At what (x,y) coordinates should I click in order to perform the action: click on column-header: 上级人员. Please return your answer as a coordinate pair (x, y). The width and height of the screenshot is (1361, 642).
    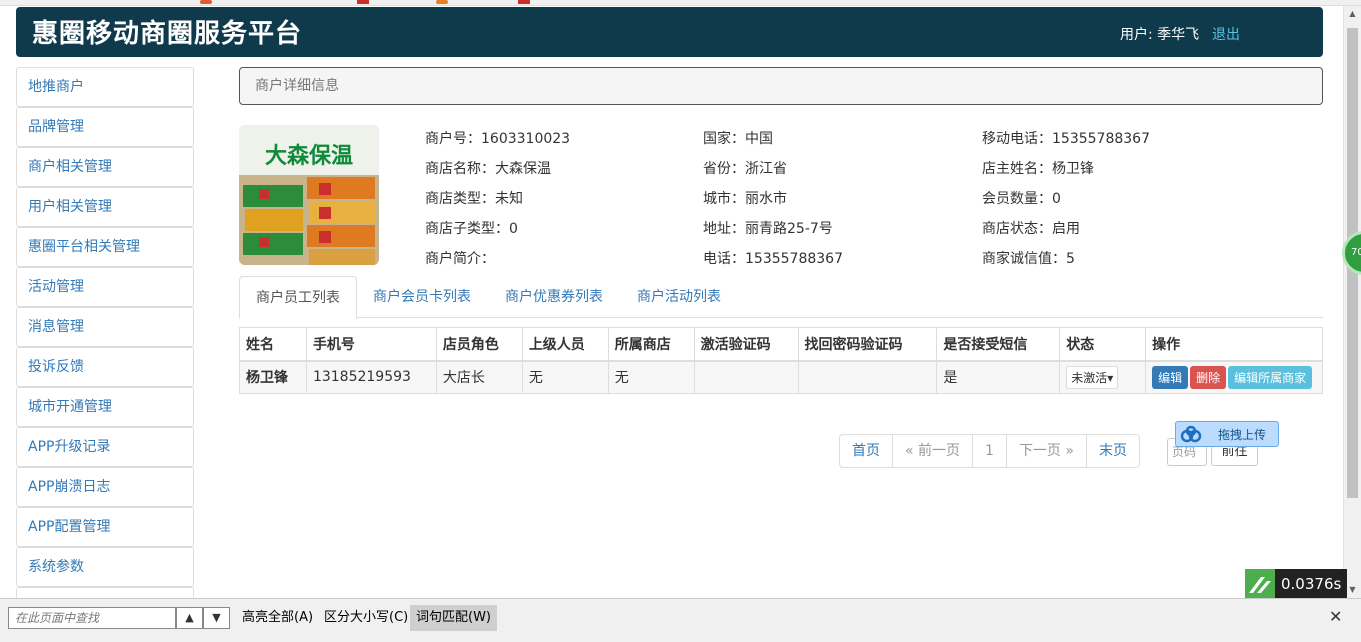
    Looking at the image, I should click on (565, 344).